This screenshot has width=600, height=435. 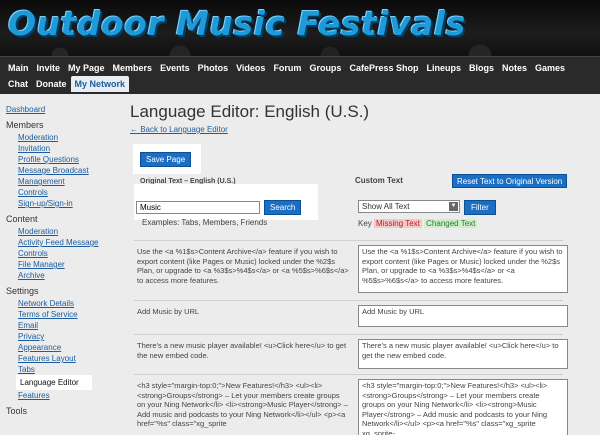 I want to click on sidebar-item-members-moderation: Moderation, so click(x=55, y=137).